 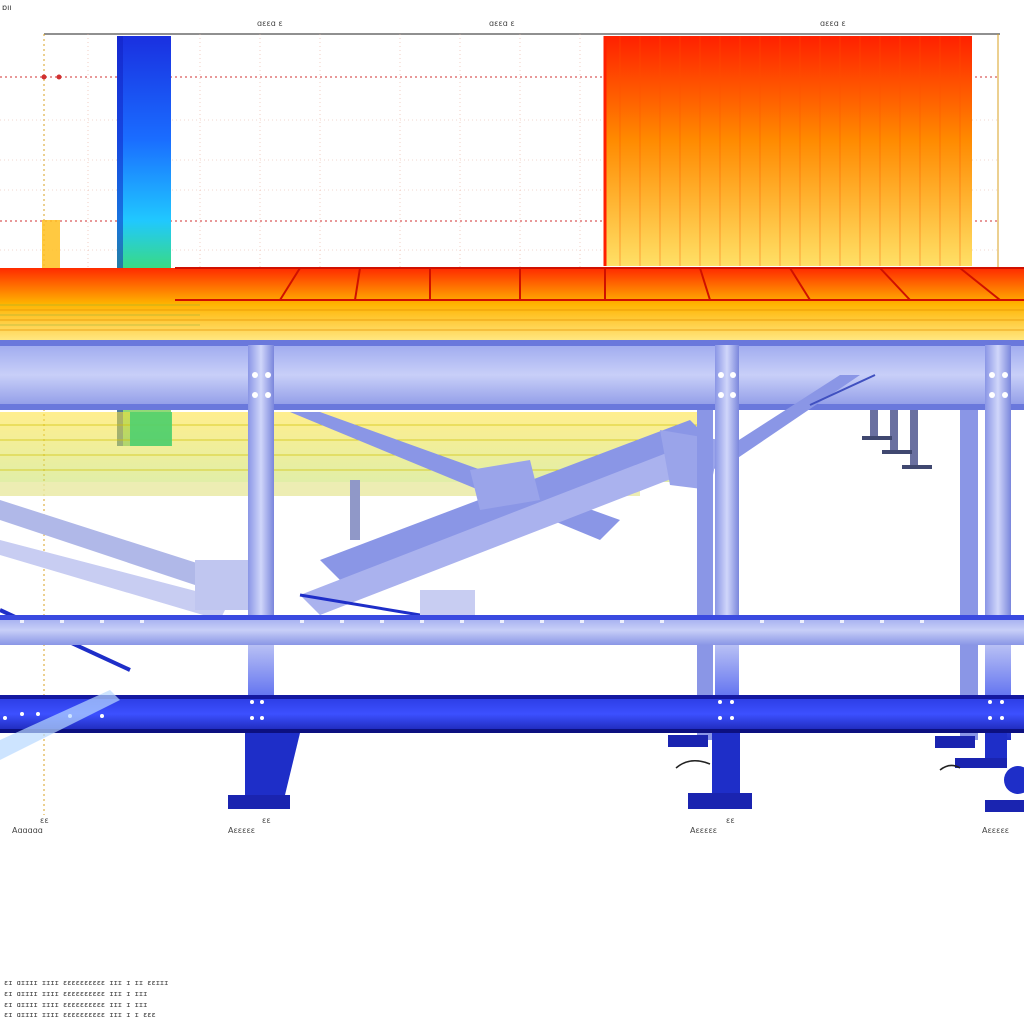 What do you see at coordinates (355, 510) in the screenshot?
I see `column-inner` at bounding box center [355, 510].